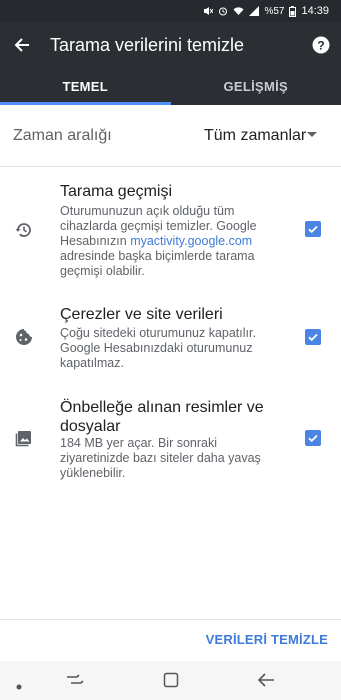  What do you see at coordinates (267, 639) in the screenshot?
I see `clear-data-button: VERİLERİ TEMİZLE` at bounding box center [267, 639].